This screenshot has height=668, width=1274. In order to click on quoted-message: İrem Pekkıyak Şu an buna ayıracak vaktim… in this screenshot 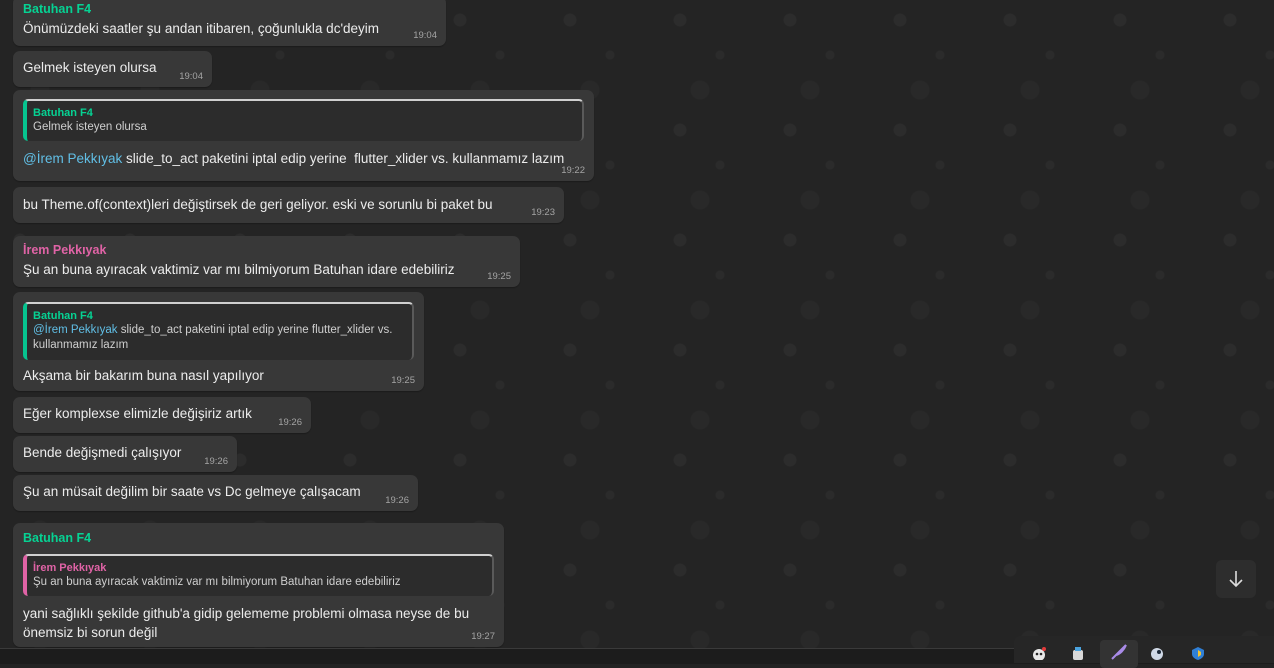, I will do `click(258, 575)`.